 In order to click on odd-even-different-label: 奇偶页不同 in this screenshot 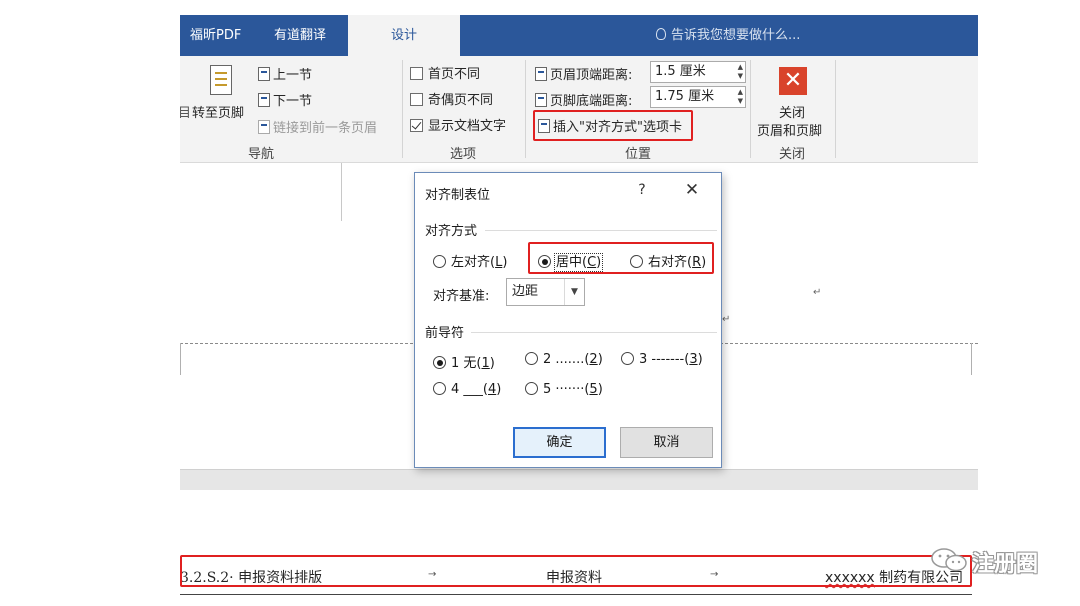, I will do `click(461, 100)`.